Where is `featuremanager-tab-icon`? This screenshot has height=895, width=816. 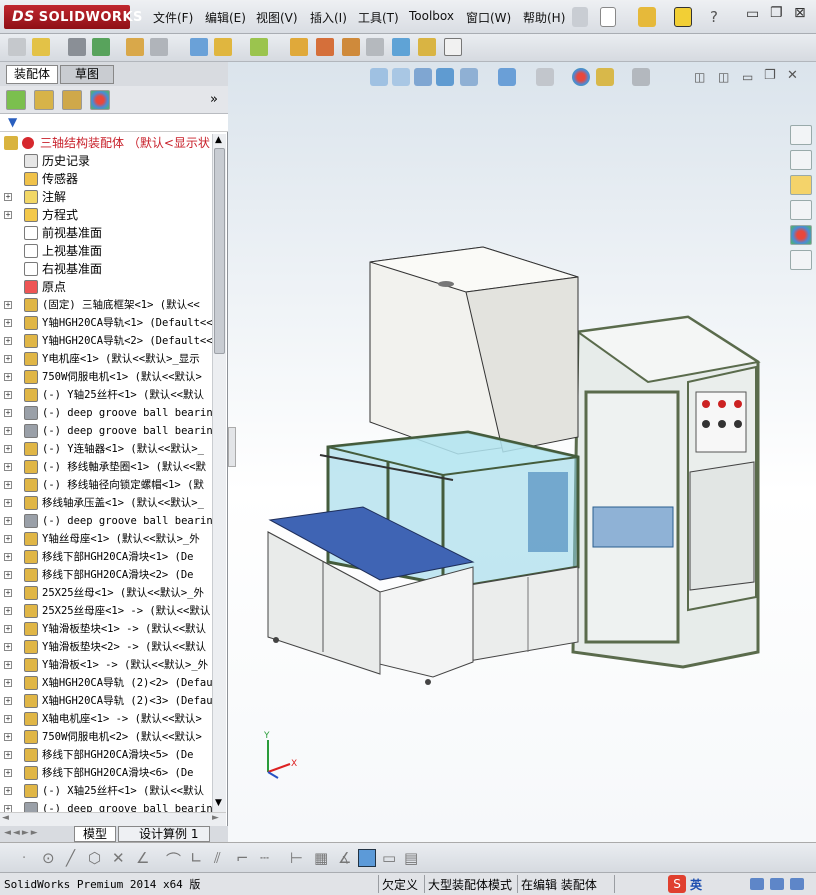
featuremanager-tab-icon is located at coordinates (16, 100).